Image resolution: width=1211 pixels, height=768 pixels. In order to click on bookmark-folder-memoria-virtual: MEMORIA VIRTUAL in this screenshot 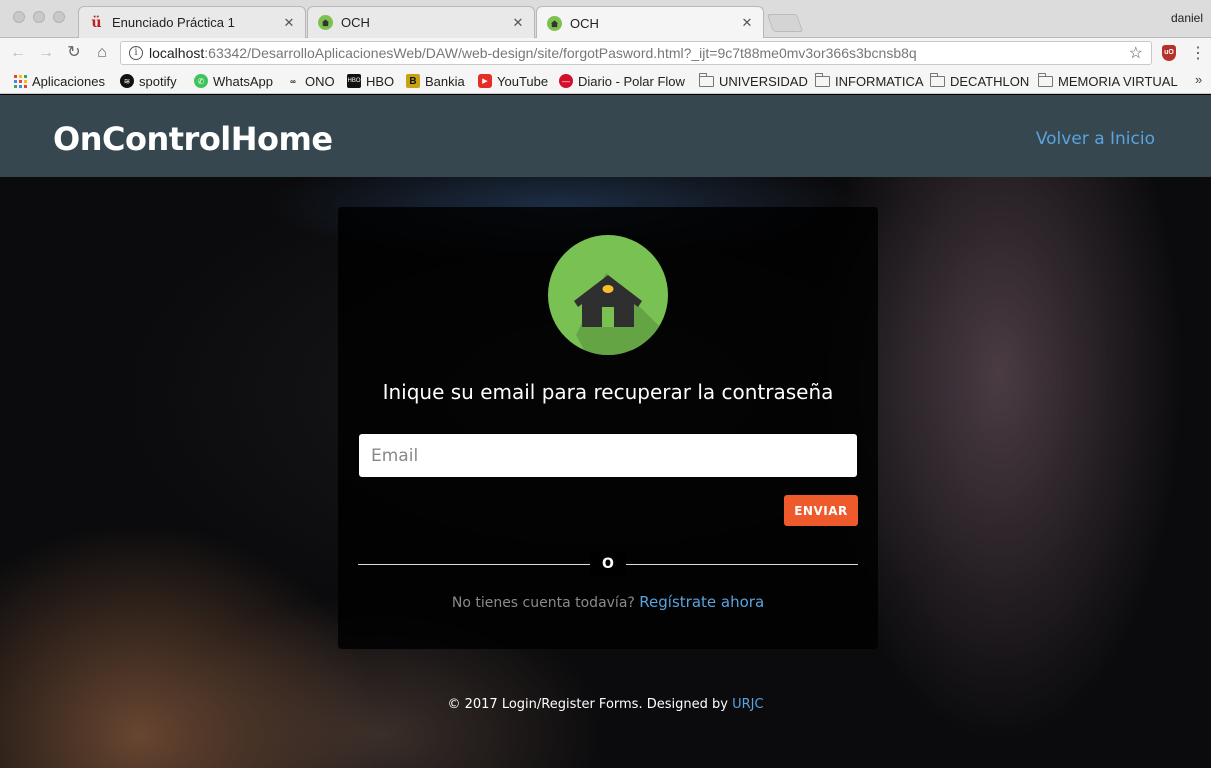, I will do `click(1108, 81)`.